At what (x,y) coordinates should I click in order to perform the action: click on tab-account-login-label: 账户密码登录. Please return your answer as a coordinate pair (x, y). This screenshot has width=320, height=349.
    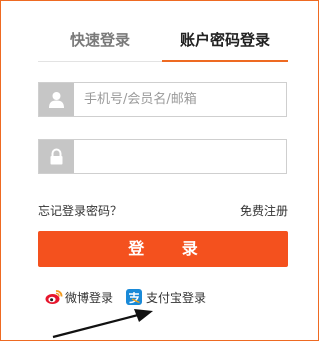
    Looking at the image, I should click on (224, 40).